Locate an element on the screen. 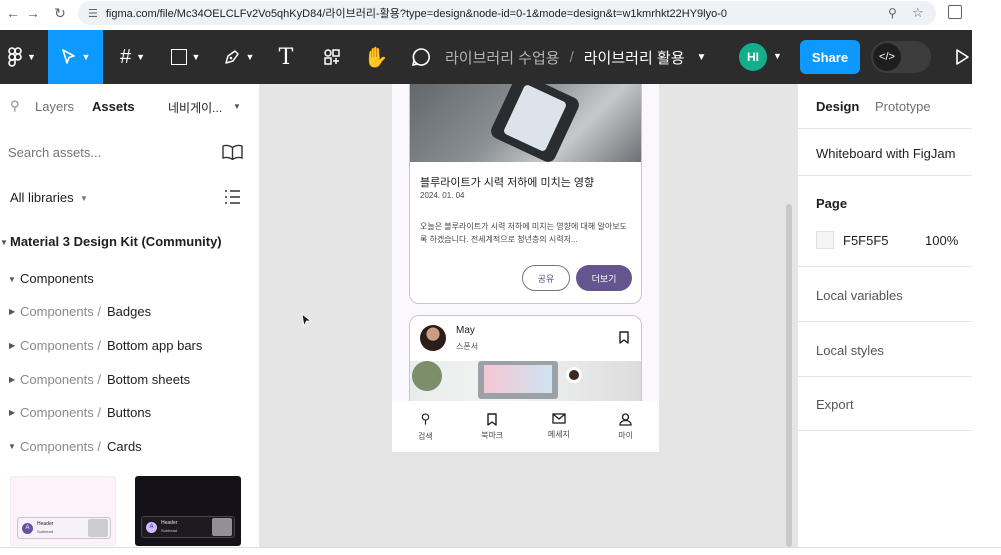  cup-shape is located at coordinates (574, 375).